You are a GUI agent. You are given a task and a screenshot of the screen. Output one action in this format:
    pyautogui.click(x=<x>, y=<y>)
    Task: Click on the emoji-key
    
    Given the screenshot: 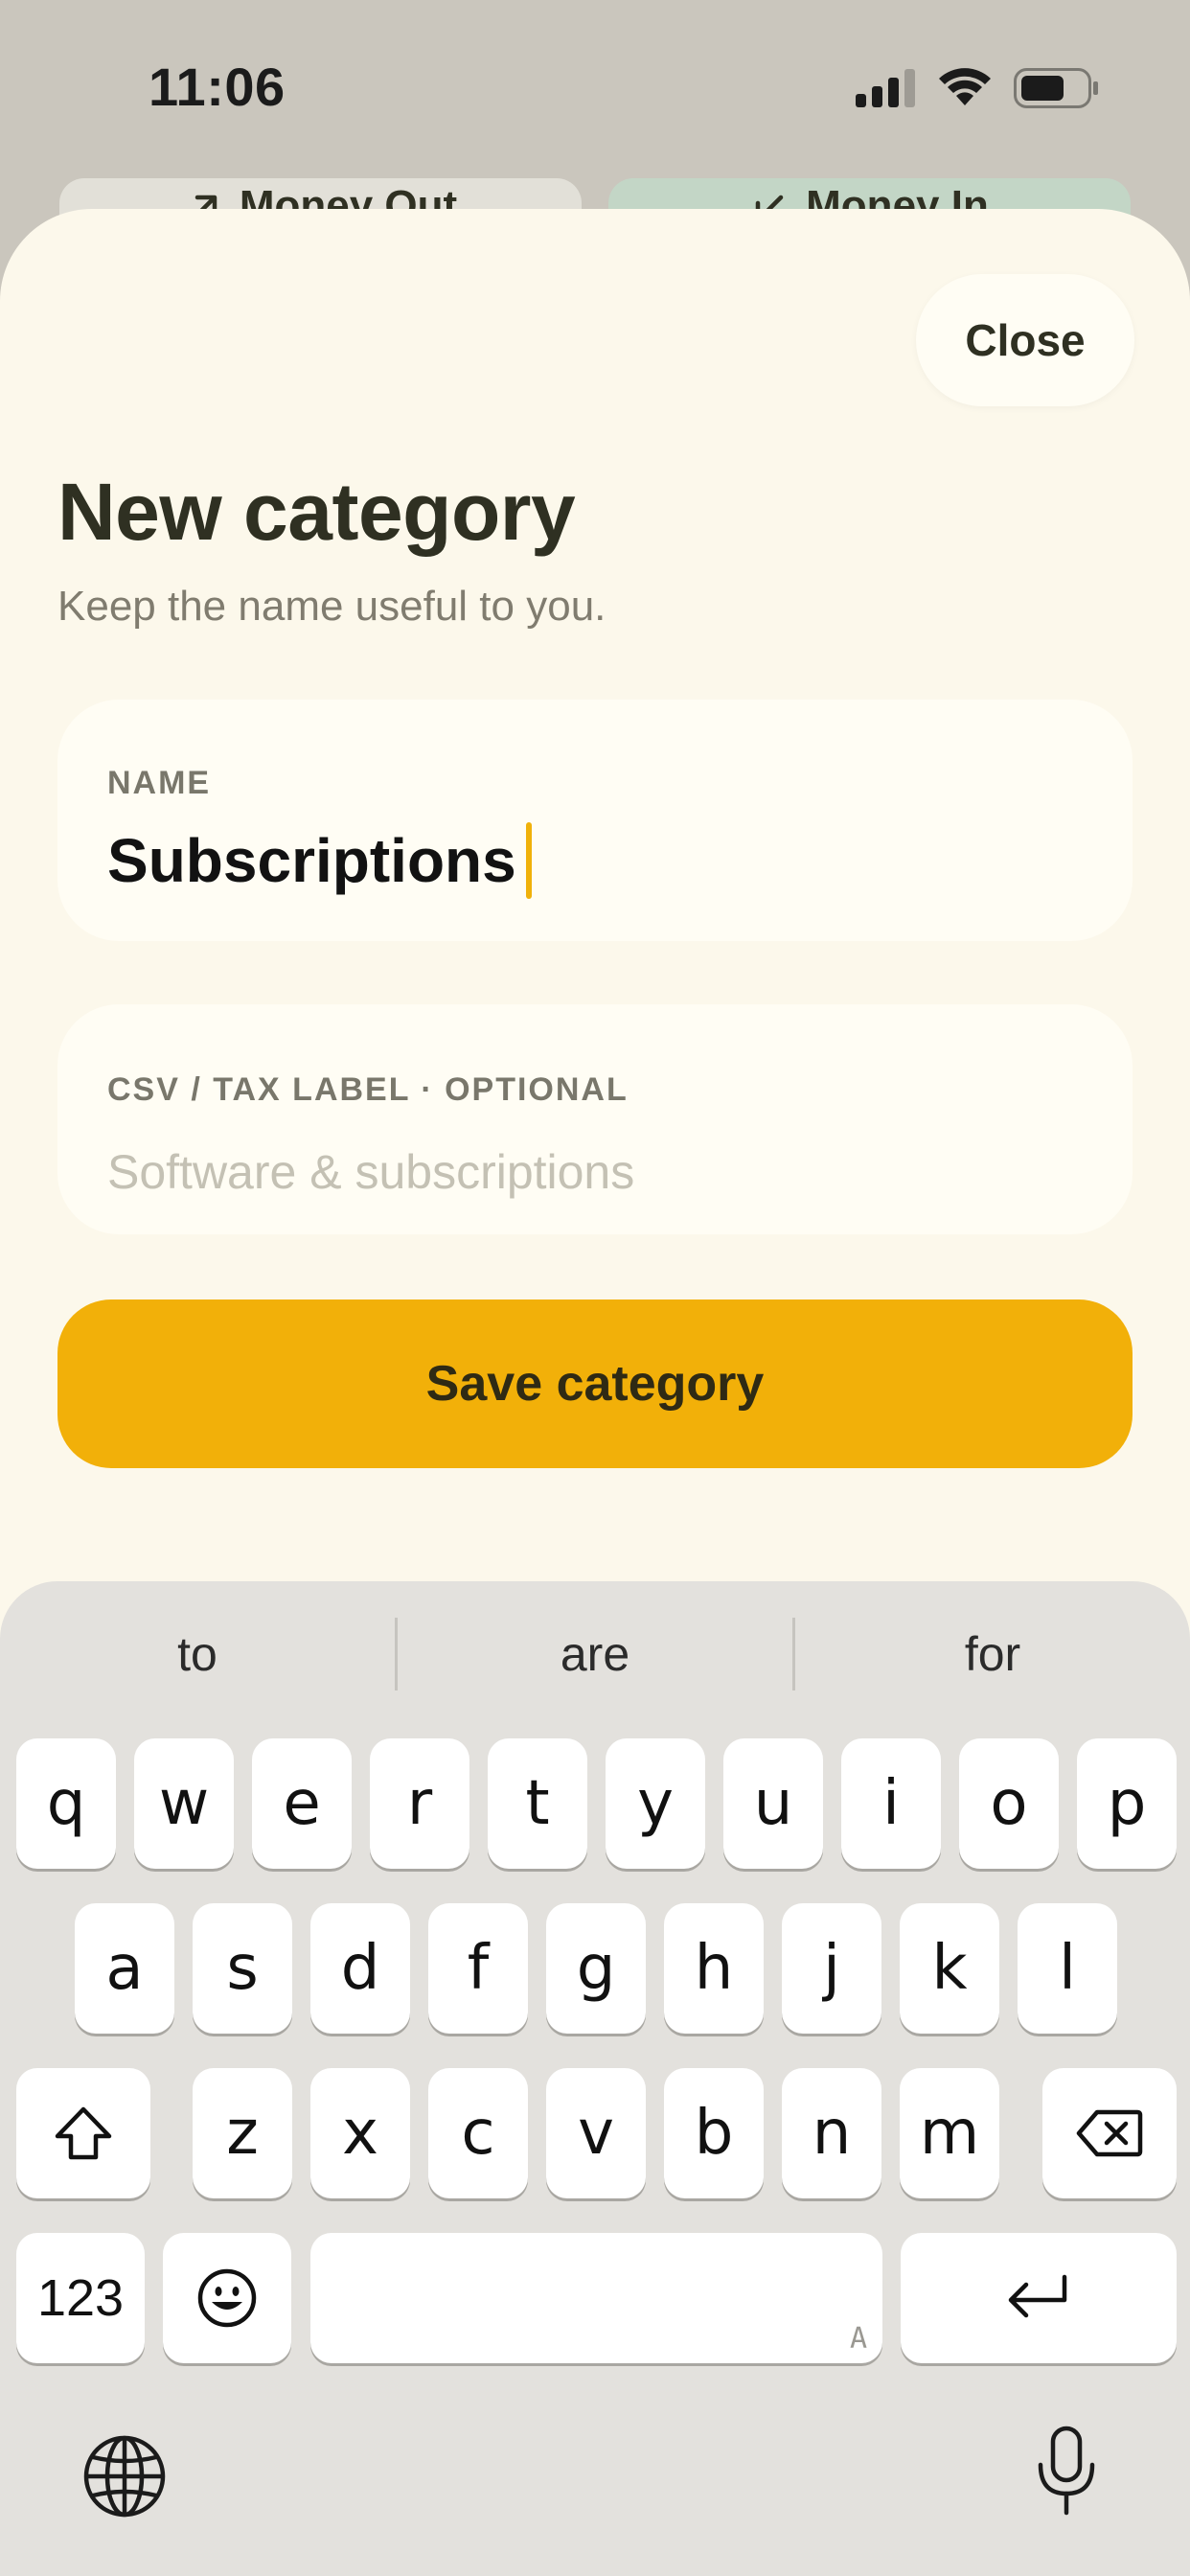 What is the action you would take?
    pyautogui.click(x=227, y=2298)
    